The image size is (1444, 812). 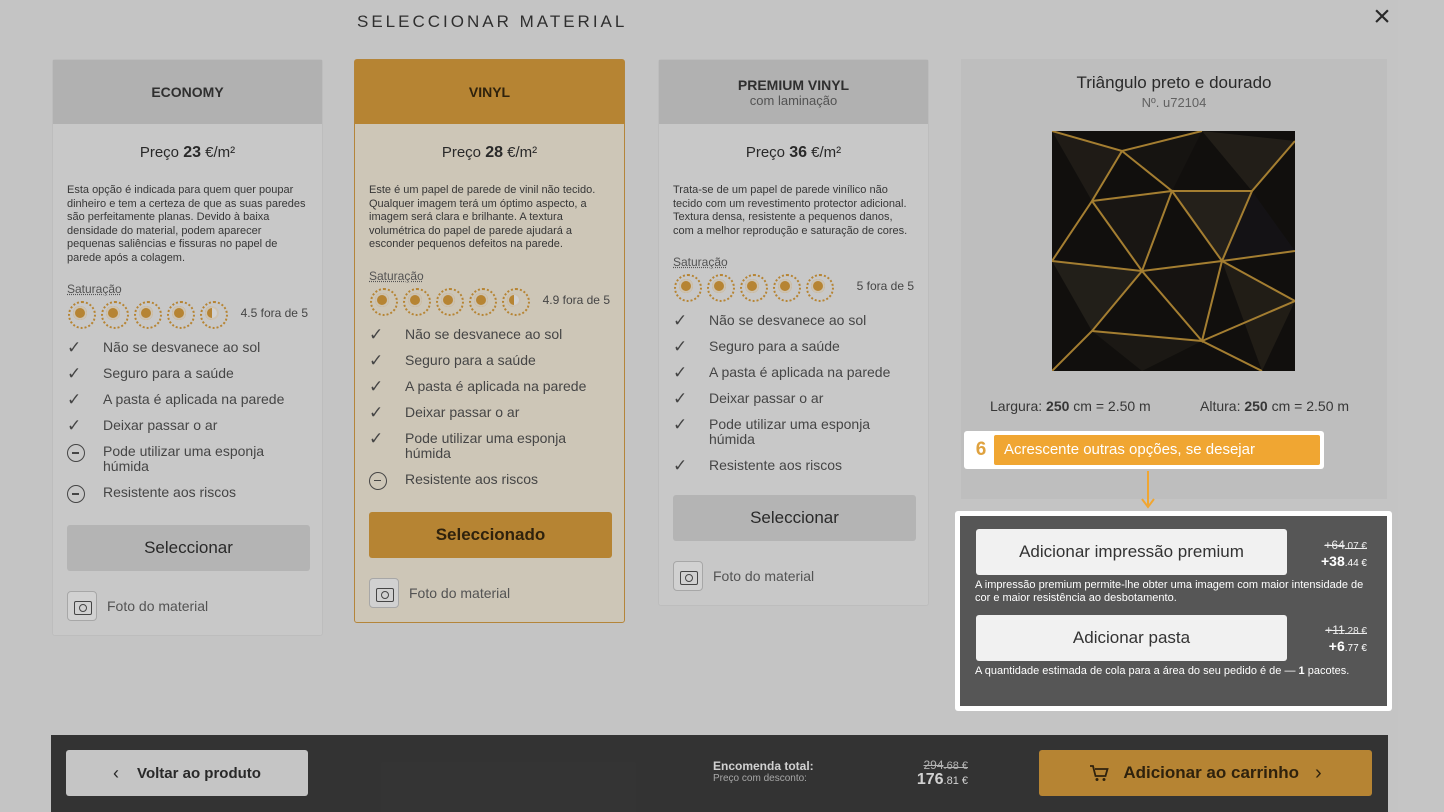 I want to click on card-title: ECONOMY, so click(x=187, y=92).